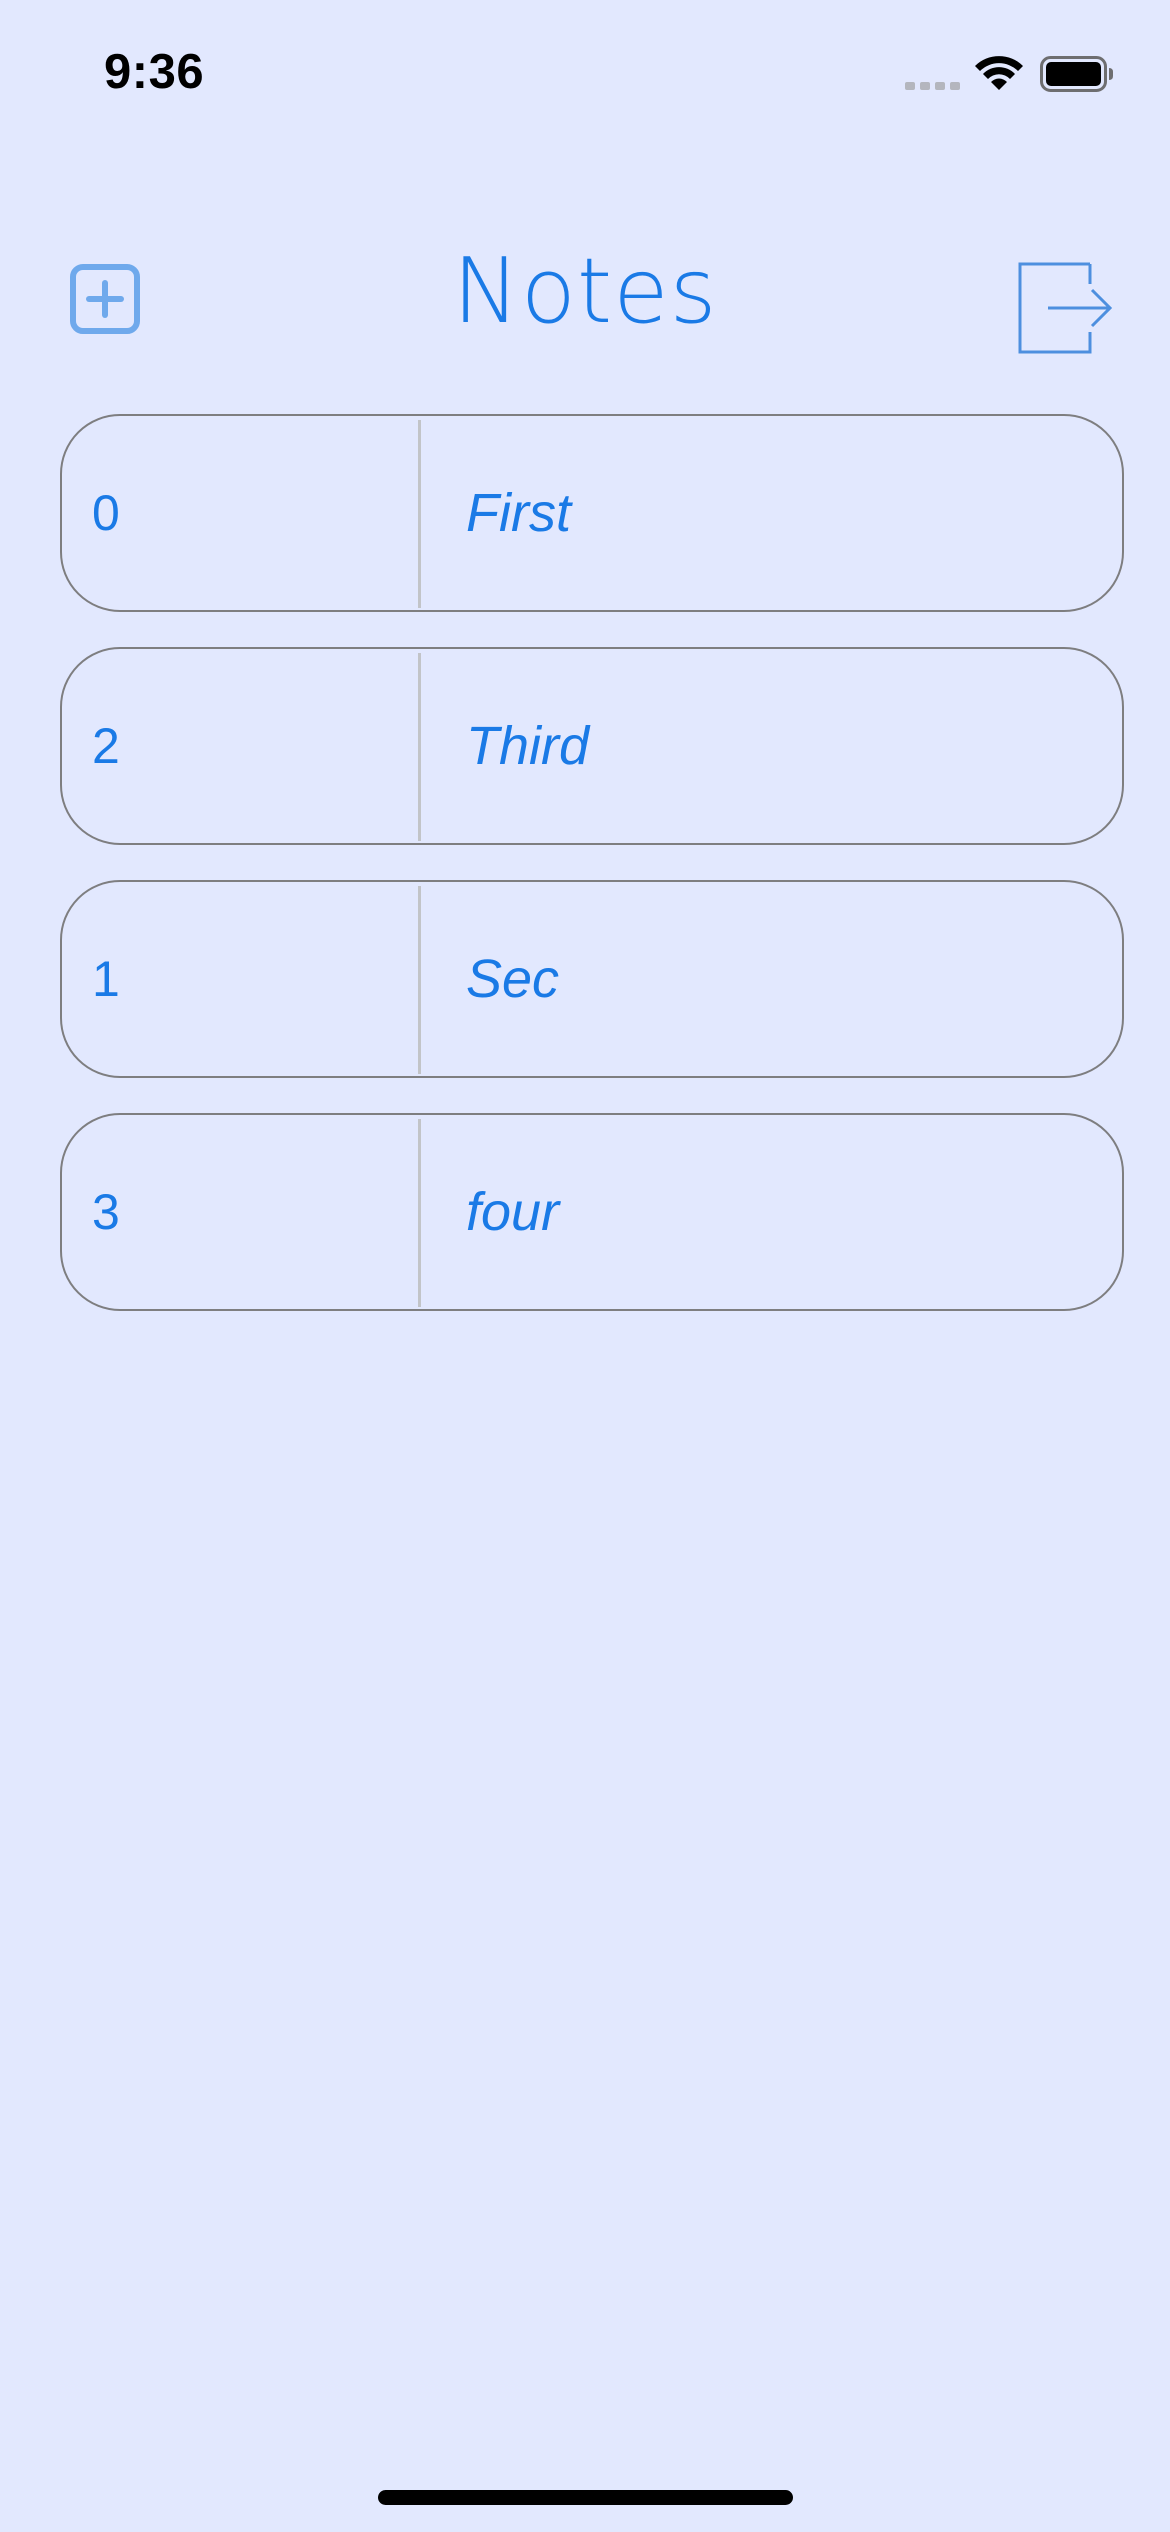 This screenshot has width=1170, height=2532. What do you see at coordinates (106, 513) in the screenshot?
I see `note-id: 0` at bounding box center [106, 513].